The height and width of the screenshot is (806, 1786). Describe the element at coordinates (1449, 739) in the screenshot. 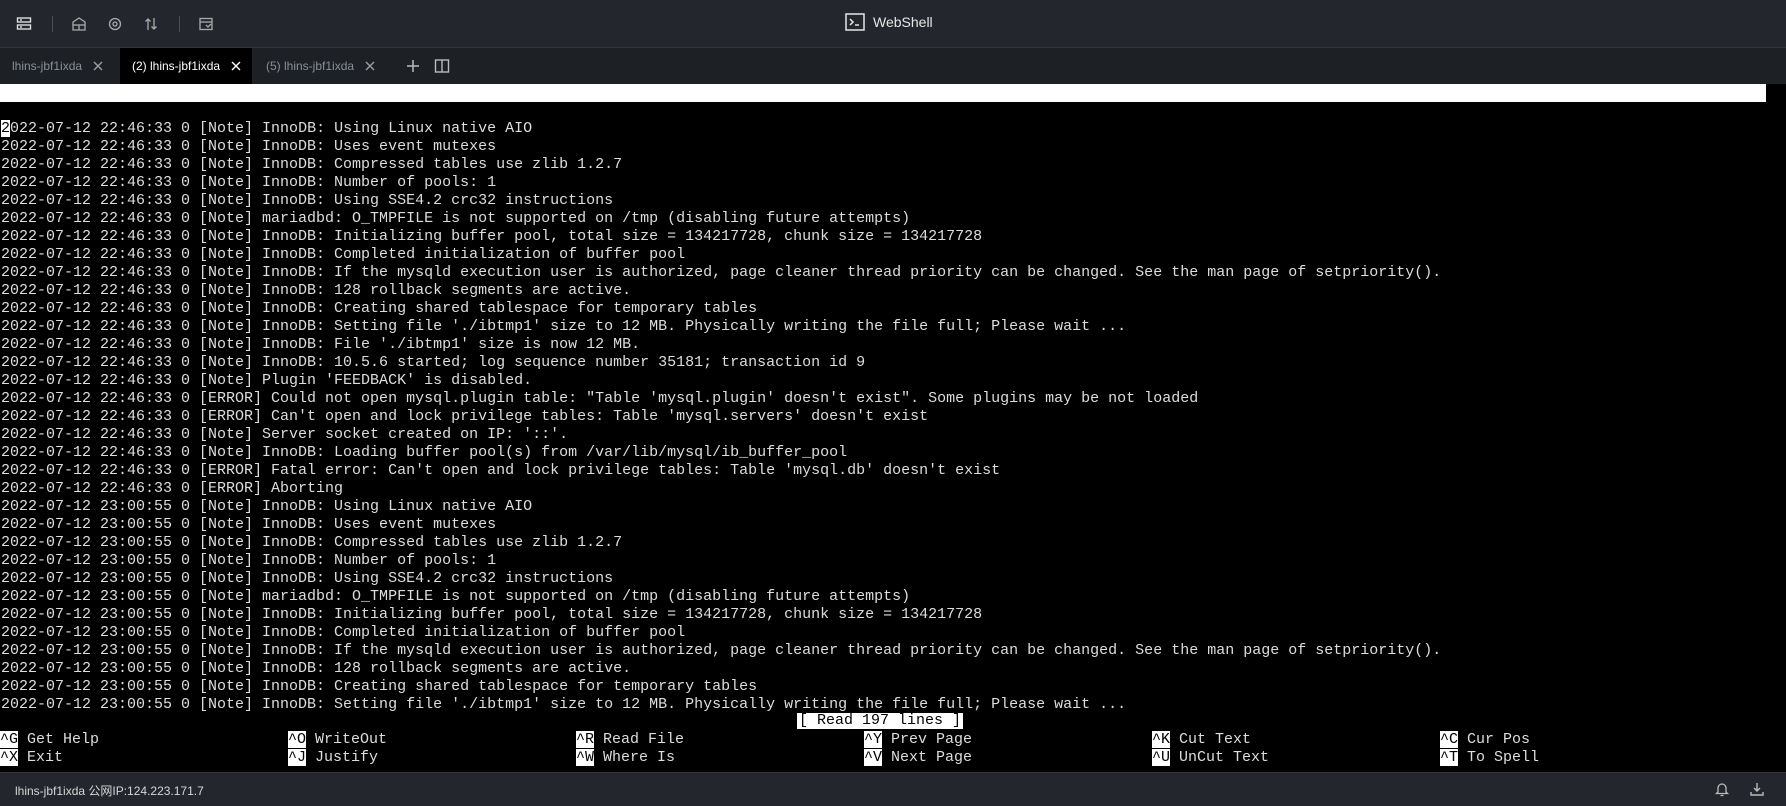

I see `shortcut-key: ^C` at that location.